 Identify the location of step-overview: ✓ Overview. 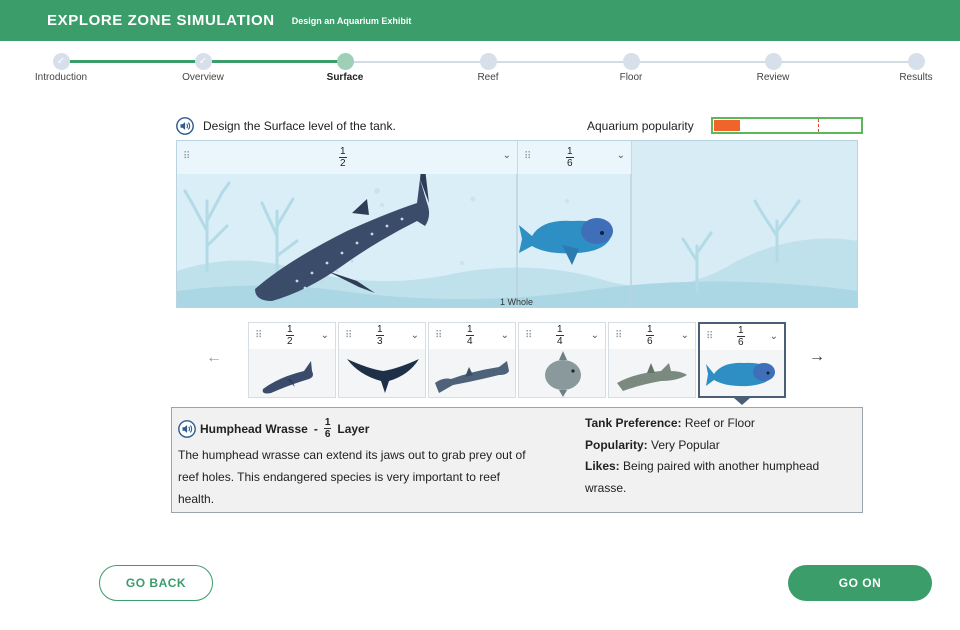
(203, 68).